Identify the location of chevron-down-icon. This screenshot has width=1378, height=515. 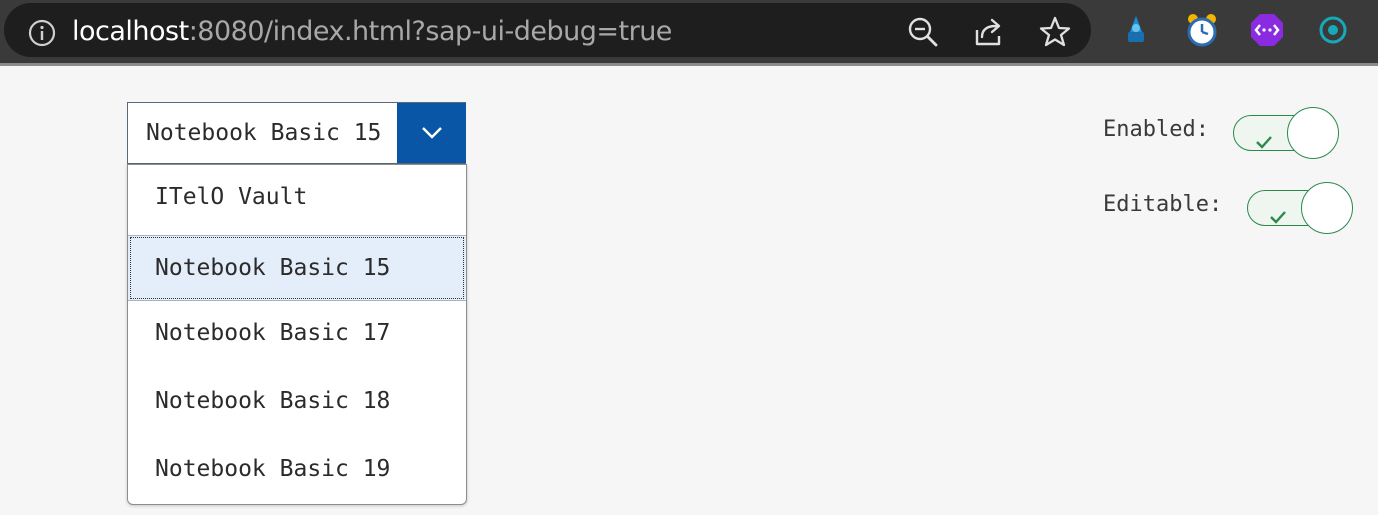
(432, 133).